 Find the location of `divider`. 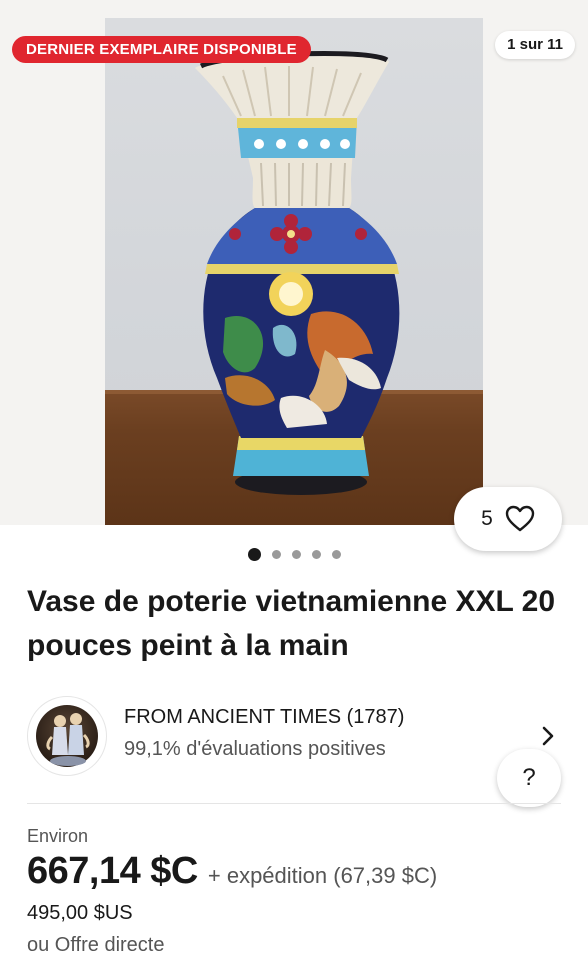

divider is located at coordinates (294, 803).